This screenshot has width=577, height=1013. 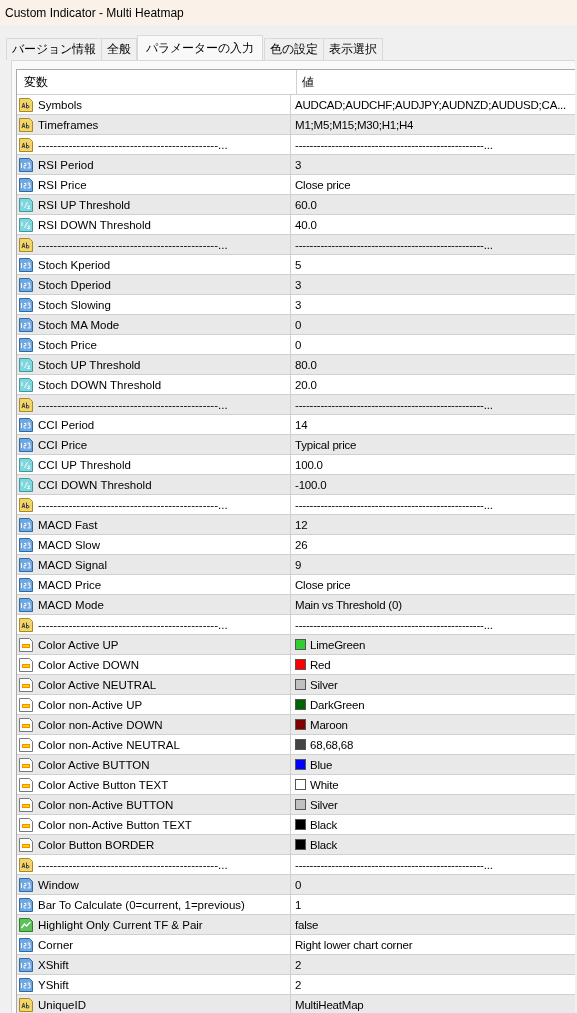 I want to click on parameter-row: RSI DOWN Threshold 40.0, so click(x=296, y=224).